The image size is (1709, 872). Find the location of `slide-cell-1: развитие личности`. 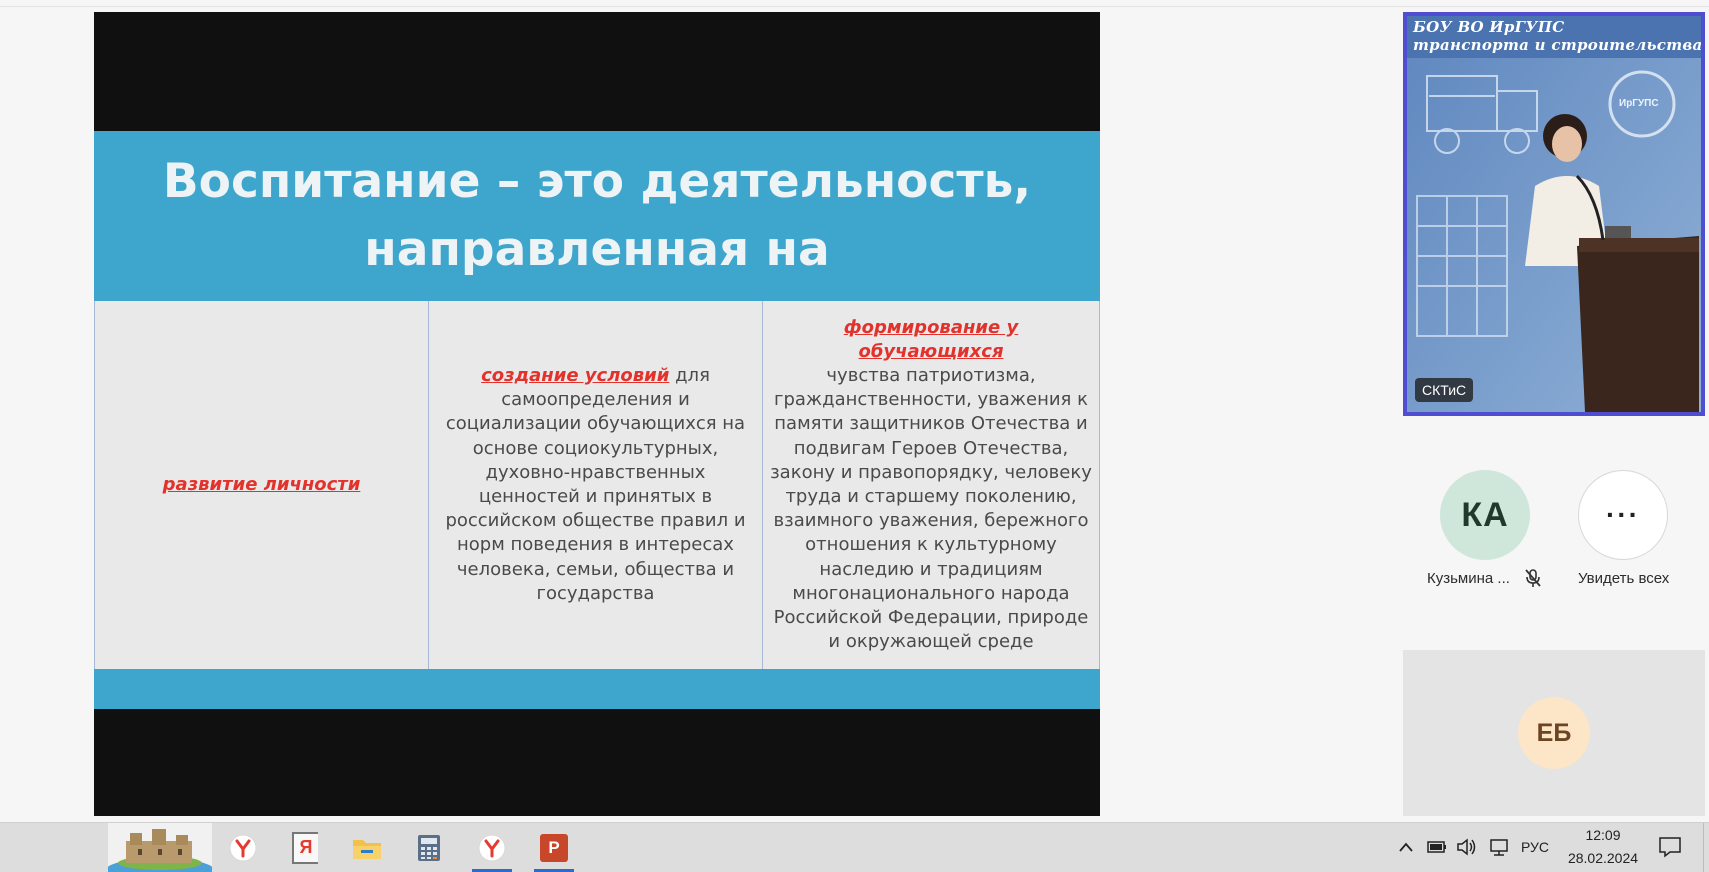

slide-cell-1: развитие личности is located at coordinates (261, 485).